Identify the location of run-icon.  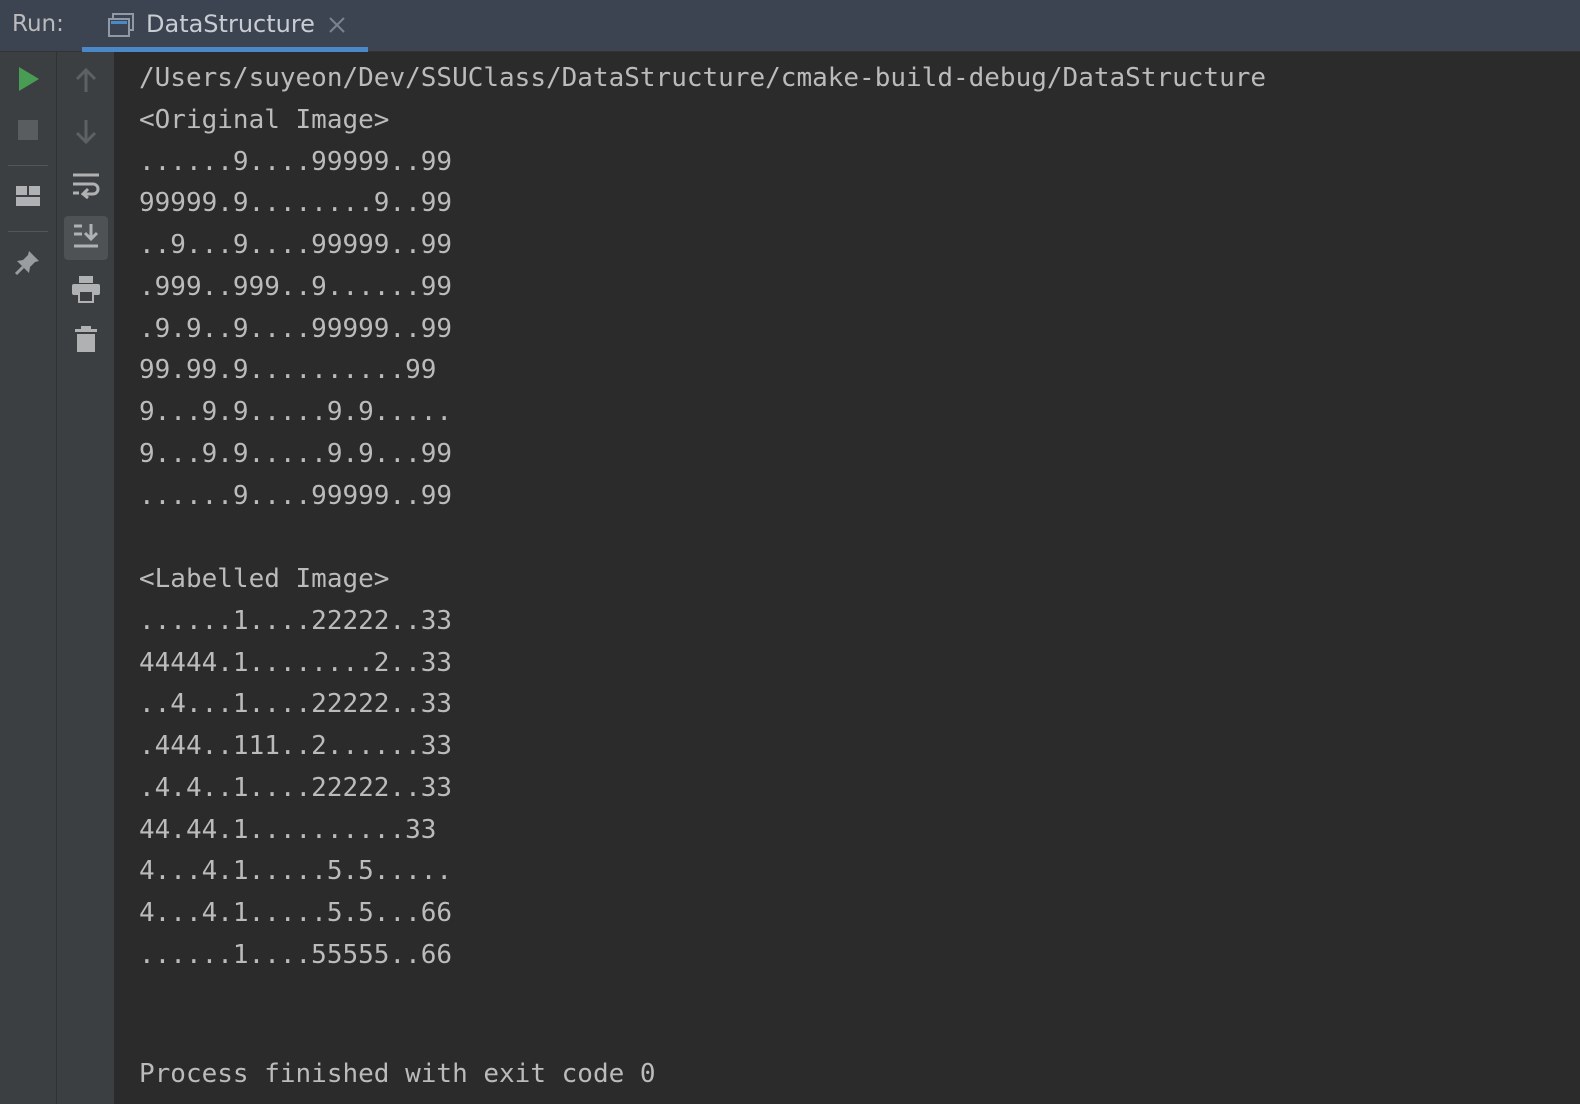
(28, 81).